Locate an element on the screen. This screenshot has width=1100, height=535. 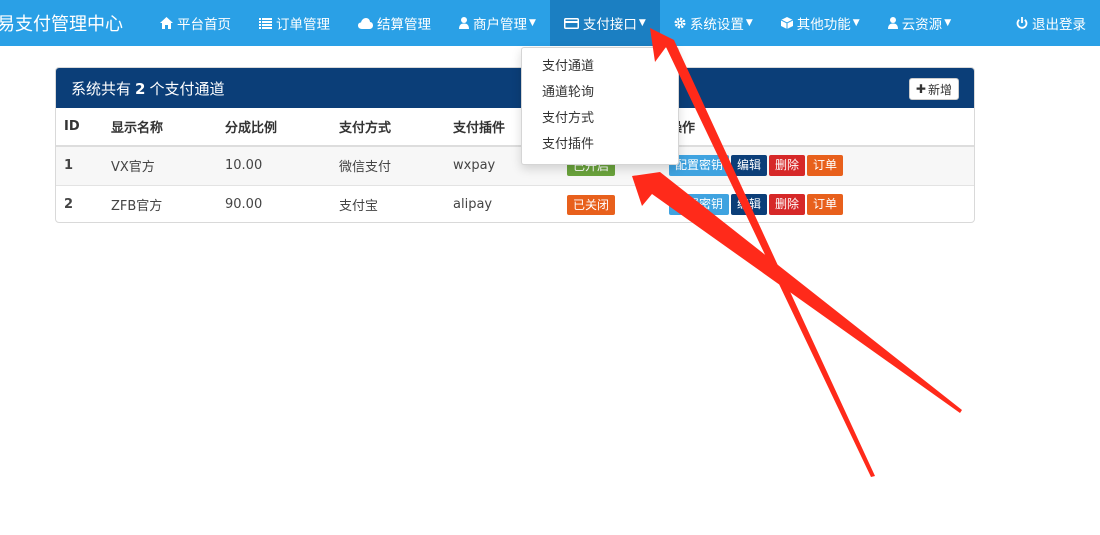
nav-label: 平台首页 is located at coordinates (204, 25).